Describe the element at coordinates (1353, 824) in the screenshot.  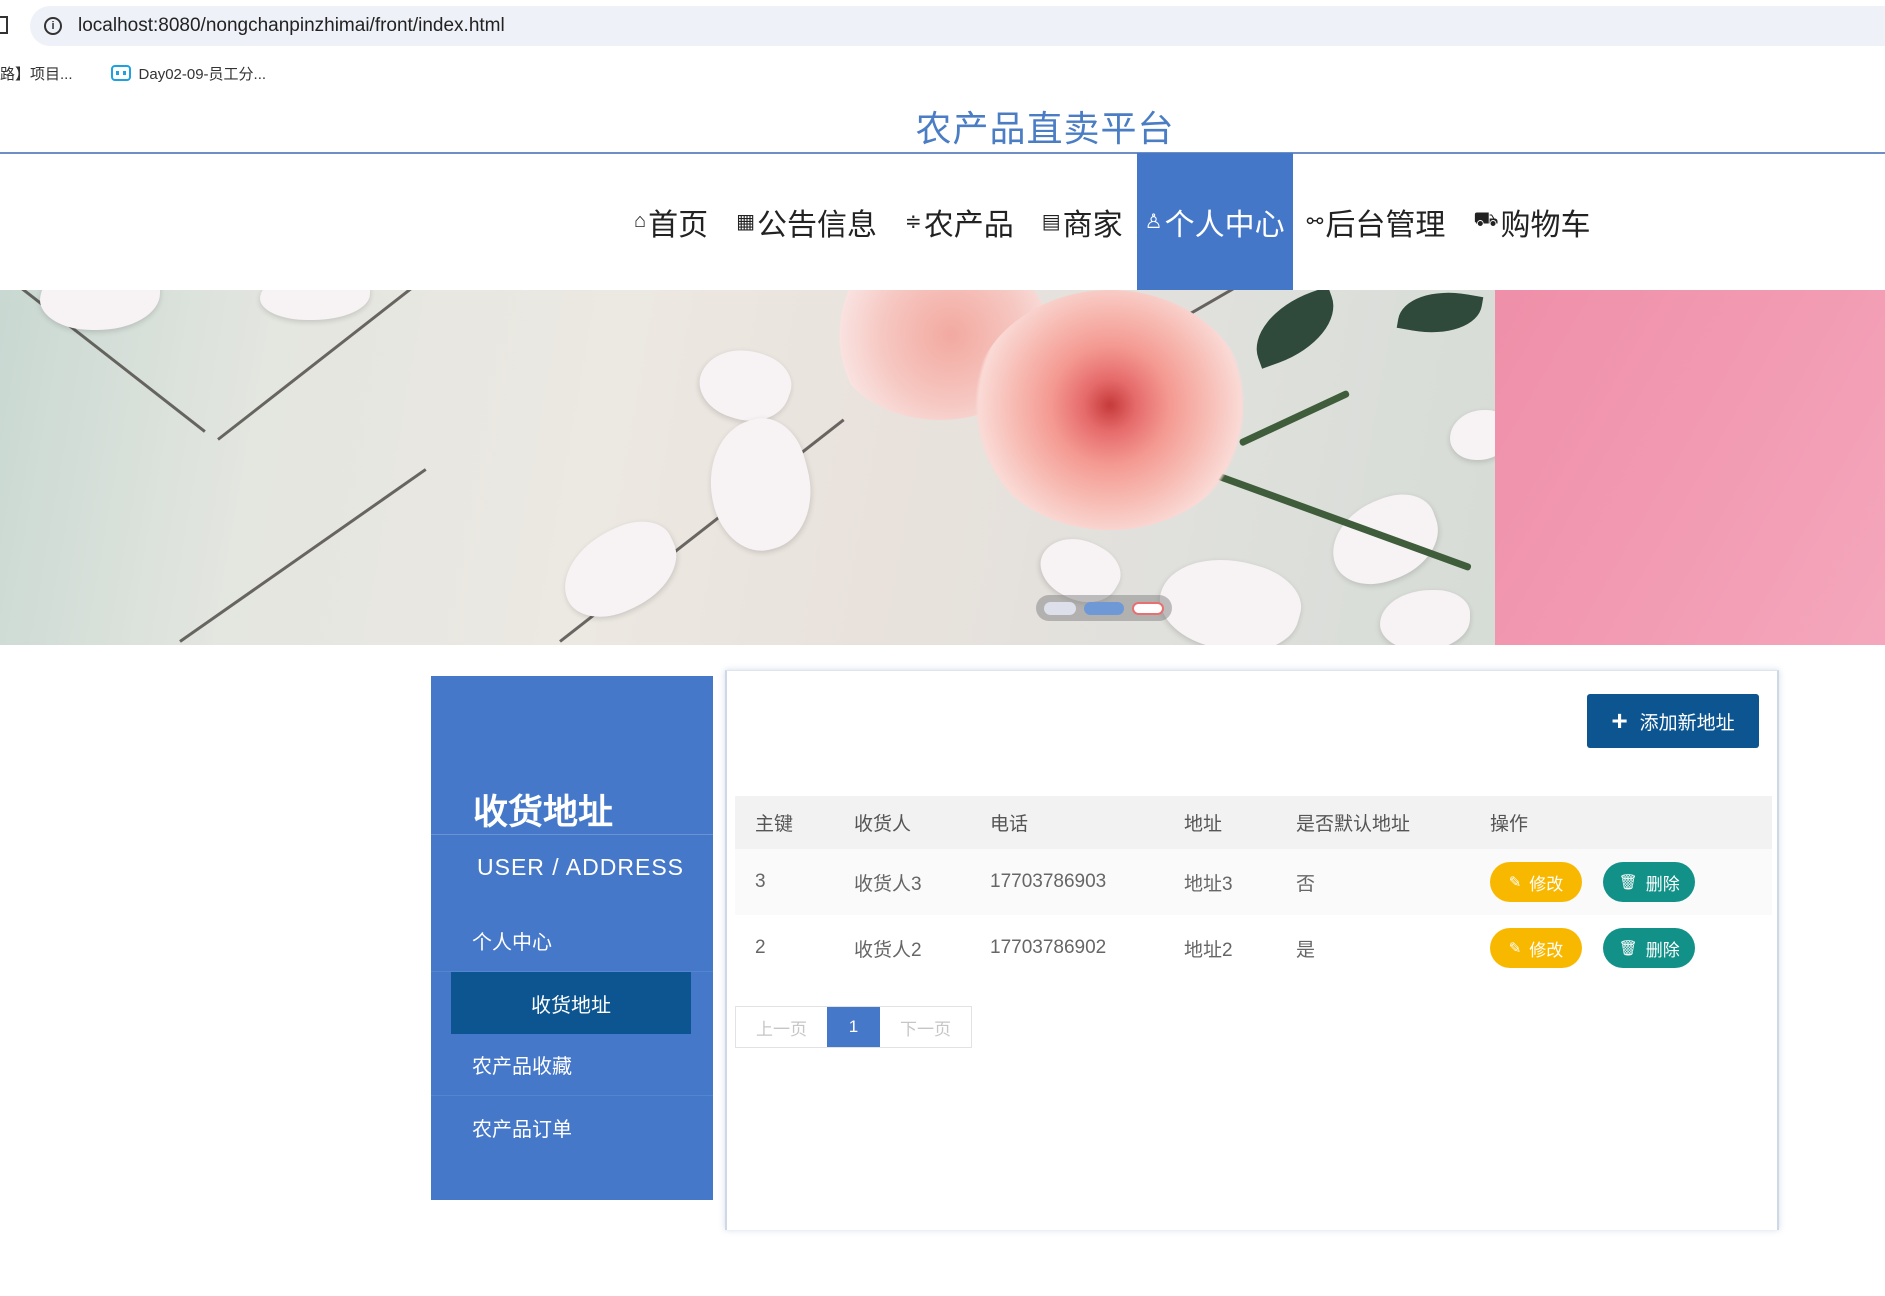
I see `column-header: 是否默认地址` at that location.